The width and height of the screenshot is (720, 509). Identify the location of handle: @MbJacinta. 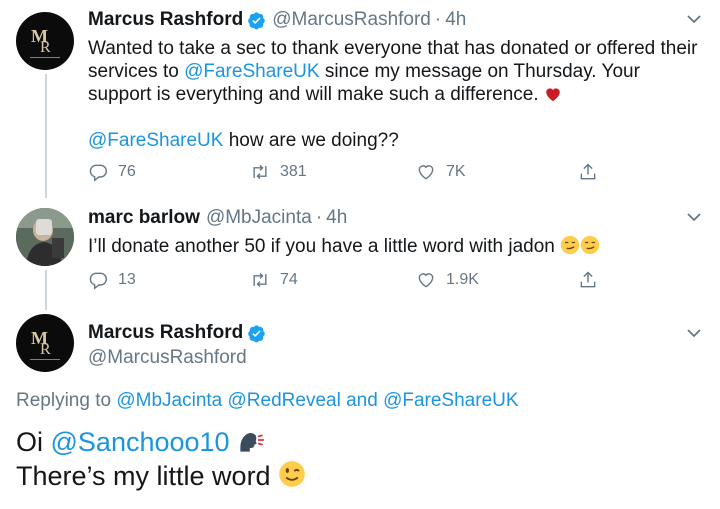
(259, 218).